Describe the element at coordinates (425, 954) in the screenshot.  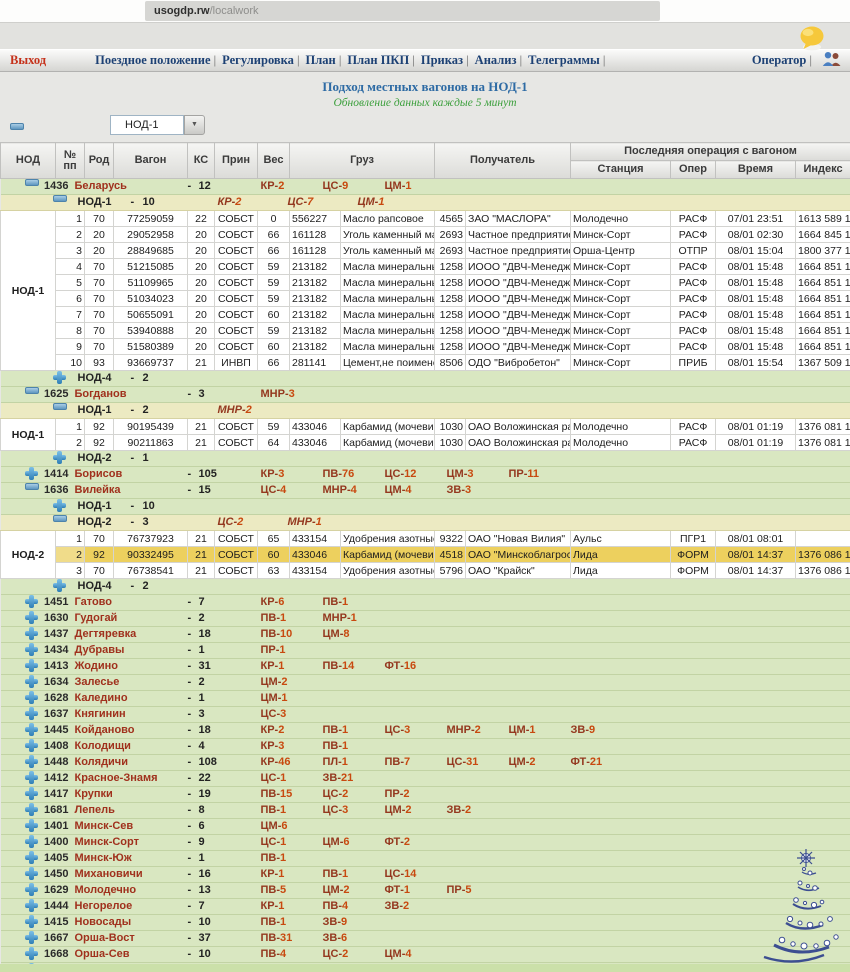
I see `station-group-row: 1668 Орша-Сев -10 ПВ-4 ЦС-2 ЦМ-4` at that location.